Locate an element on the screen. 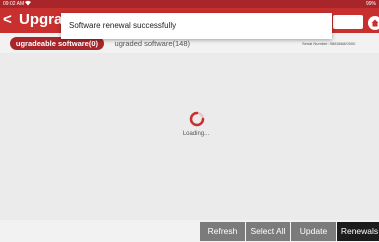 The width and height of the screenshot is (379, 242). home-button is located at coordinates (373, 23).